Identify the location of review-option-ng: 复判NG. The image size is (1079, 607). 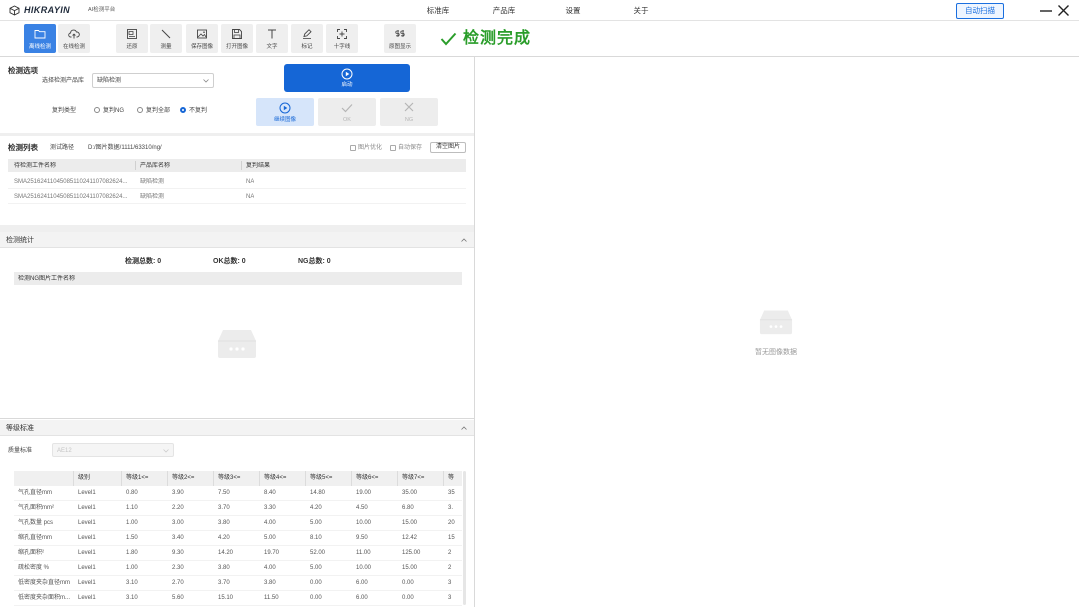
(114, 111).